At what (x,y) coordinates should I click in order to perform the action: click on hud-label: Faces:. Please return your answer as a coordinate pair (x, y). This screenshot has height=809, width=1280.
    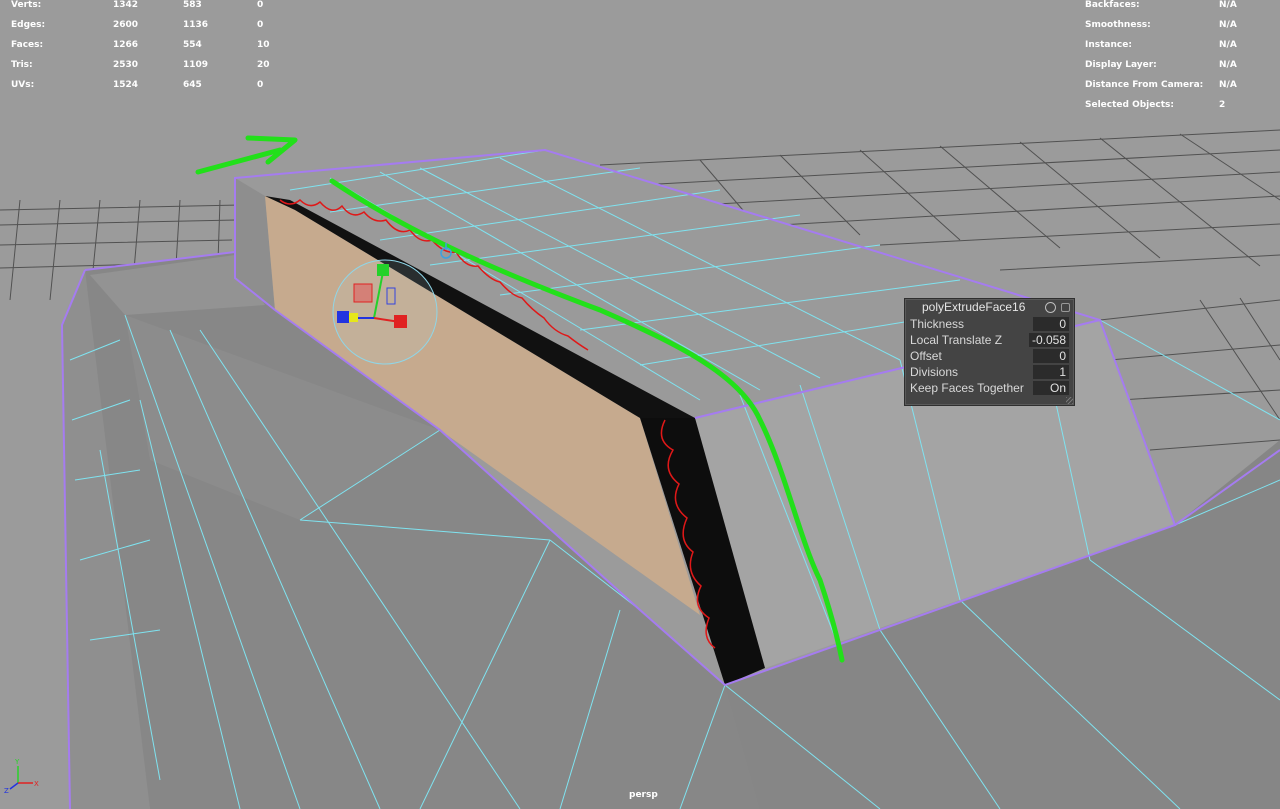
    Looking at the image, I should click on (27, 45).